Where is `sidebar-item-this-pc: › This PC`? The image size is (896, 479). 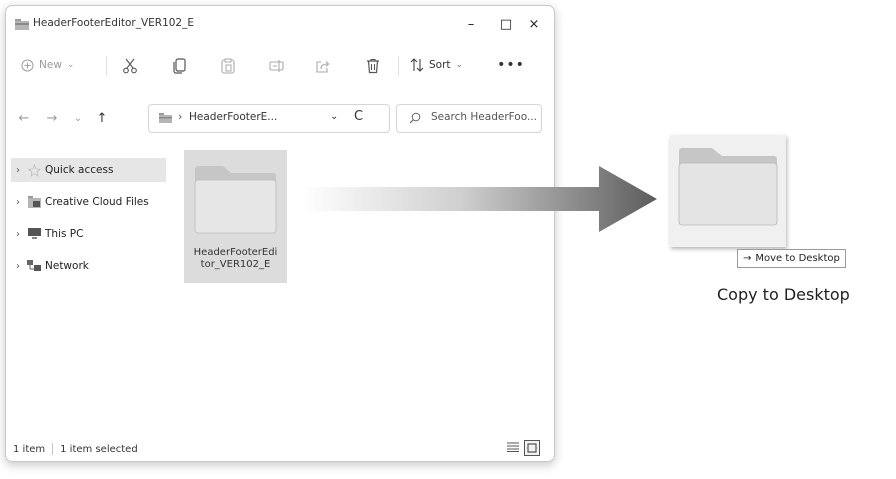
sidebar-item-this-pc: › This PC is located at coordinates (88, 234).